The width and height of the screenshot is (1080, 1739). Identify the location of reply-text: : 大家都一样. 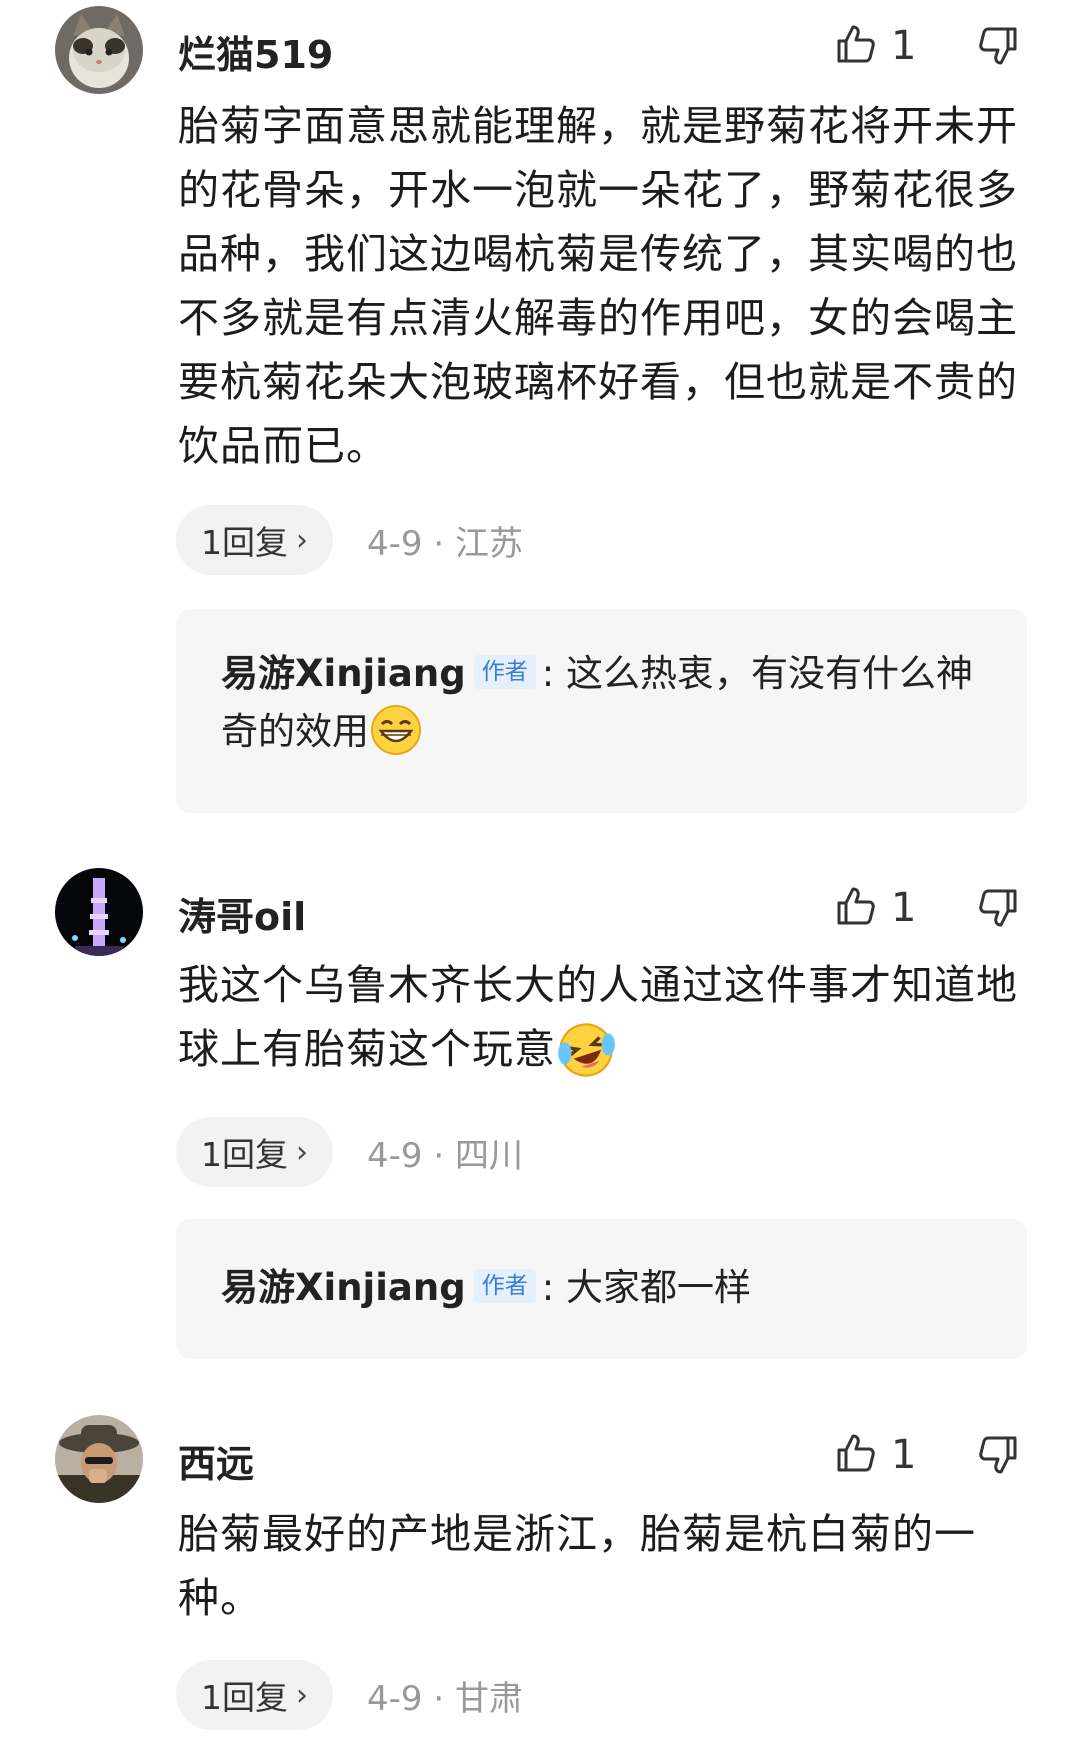
(646, 1287).